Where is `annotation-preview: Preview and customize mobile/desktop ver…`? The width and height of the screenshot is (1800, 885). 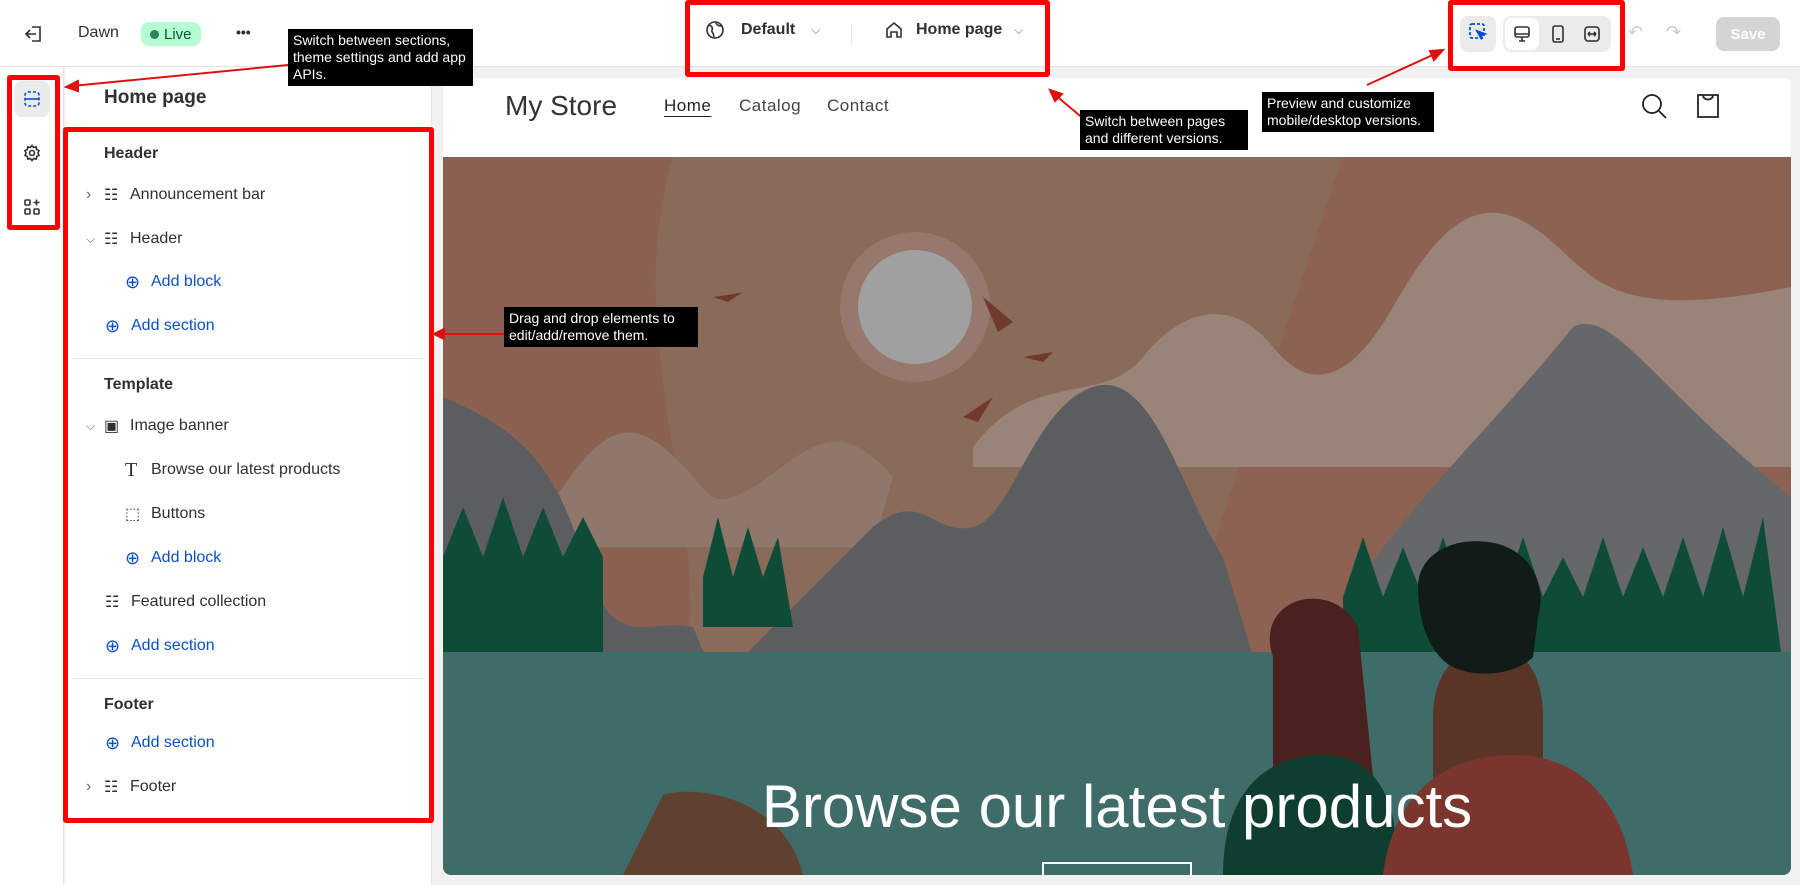 annotation-preview: Preview and customize mobile/desktop ver… is located at coordinates (1348, 112).